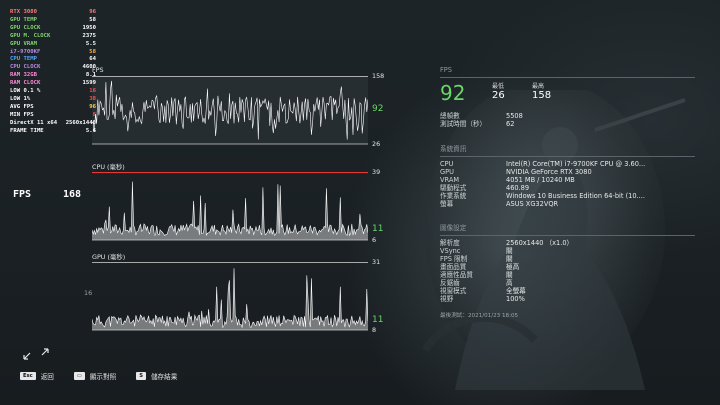 This screenshot has height=405, width=720. I want to click on fps-min-value: 26, so click(498, 95).